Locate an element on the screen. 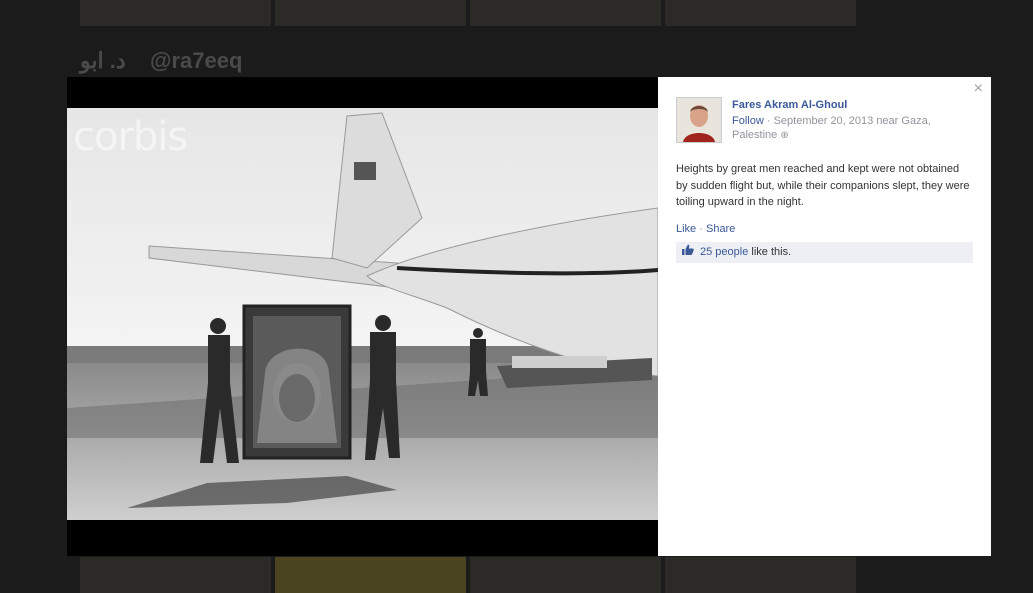 This screenshot has width=1033, height=593. share-link: Share is located at coordinates (720, 229).